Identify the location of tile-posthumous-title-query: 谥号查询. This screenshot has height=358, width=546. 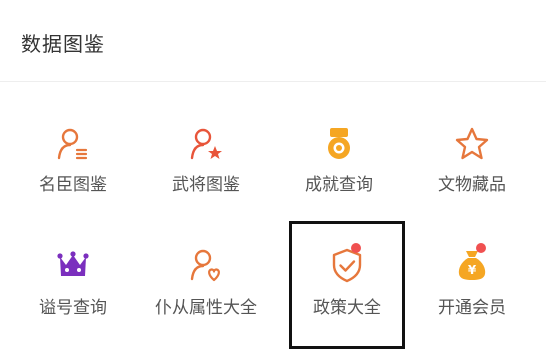
(73, 285).